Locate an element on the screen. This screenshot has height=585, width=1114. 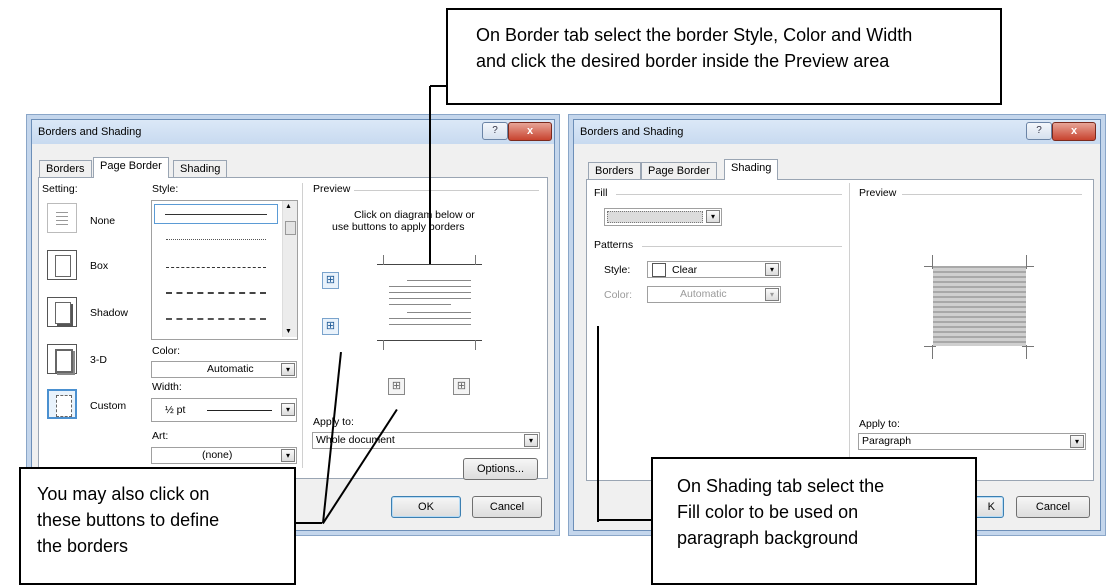
setting-label: Setting: is located at coordinates (60, 189).